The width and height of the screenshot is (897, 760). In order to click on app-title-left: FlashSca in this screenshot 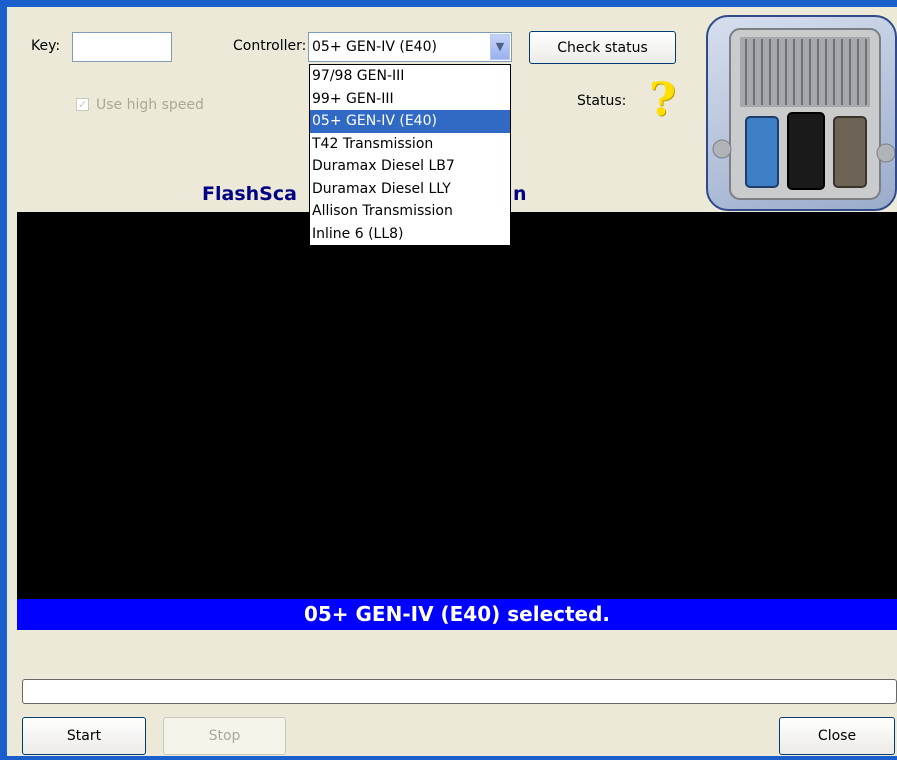, I will do `click(249, 194)`.